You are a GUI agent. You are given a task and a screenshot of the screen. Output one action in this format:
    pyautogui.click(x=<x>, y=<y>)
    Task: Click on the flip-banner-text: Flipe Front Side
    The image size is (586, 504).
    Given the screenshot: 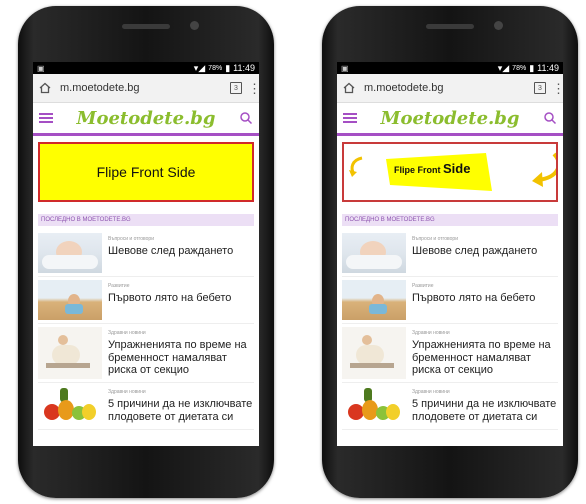 What is the action you would take?
    pyautogui.click(x=432, y=168)
    